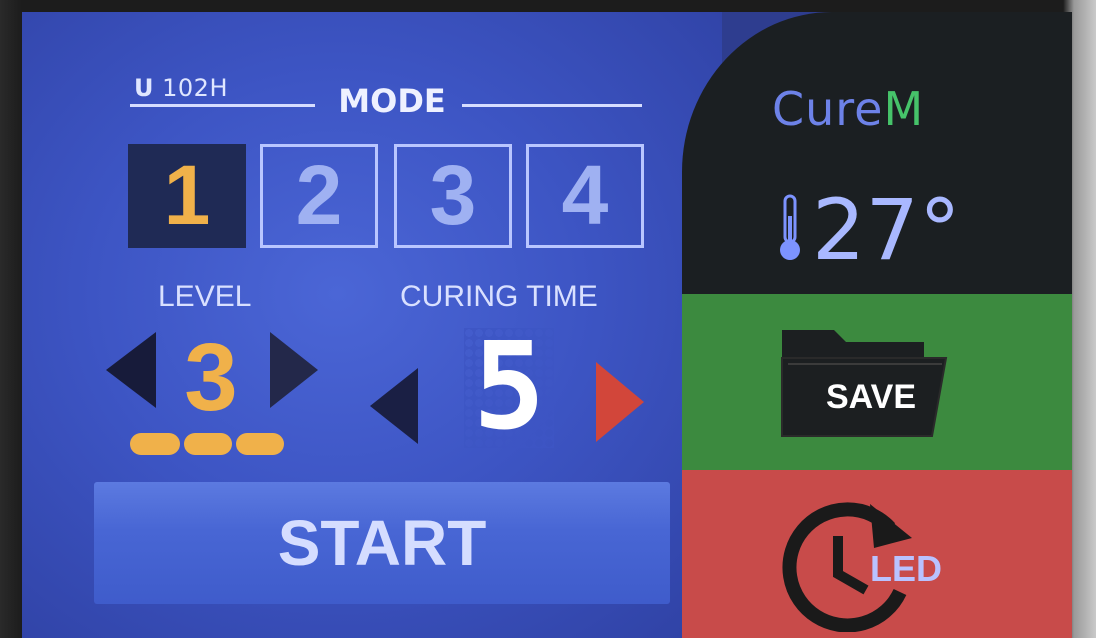 This screenshot has height=638, width=1096. I want to click on curing-time-label: CURING TIME, so click(499, 296).